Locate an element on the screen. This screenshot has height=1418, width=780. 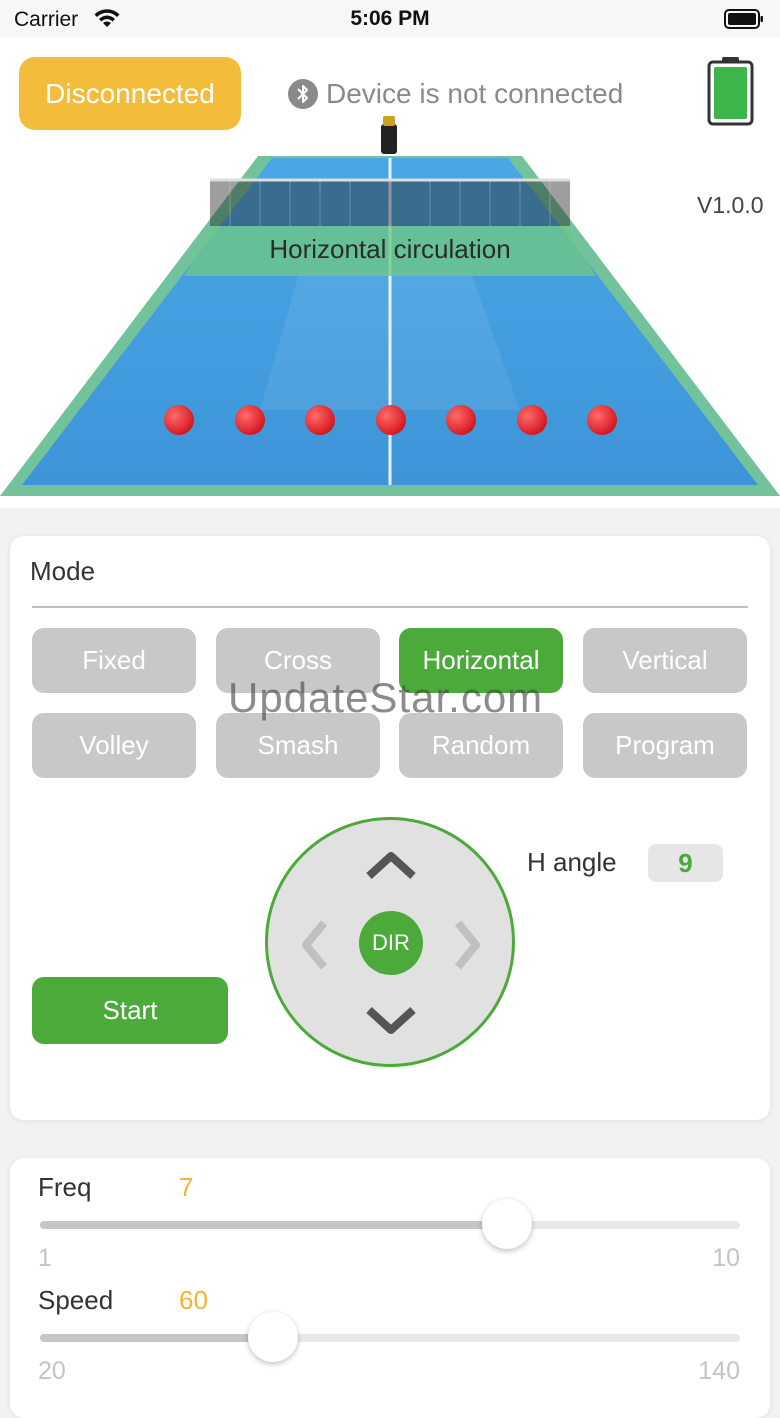
chevron-left-icon is located at coordinates (315, 945).